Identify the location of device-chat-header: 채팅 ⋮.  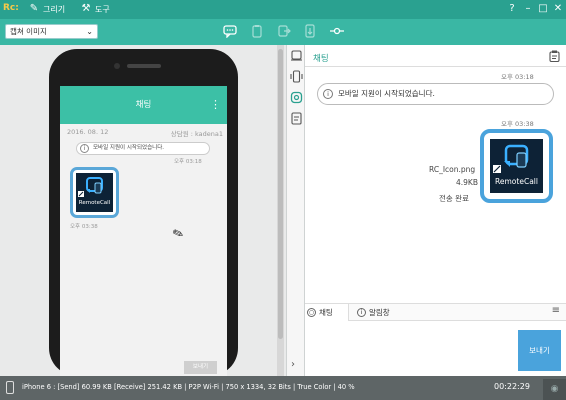
(143, 105).